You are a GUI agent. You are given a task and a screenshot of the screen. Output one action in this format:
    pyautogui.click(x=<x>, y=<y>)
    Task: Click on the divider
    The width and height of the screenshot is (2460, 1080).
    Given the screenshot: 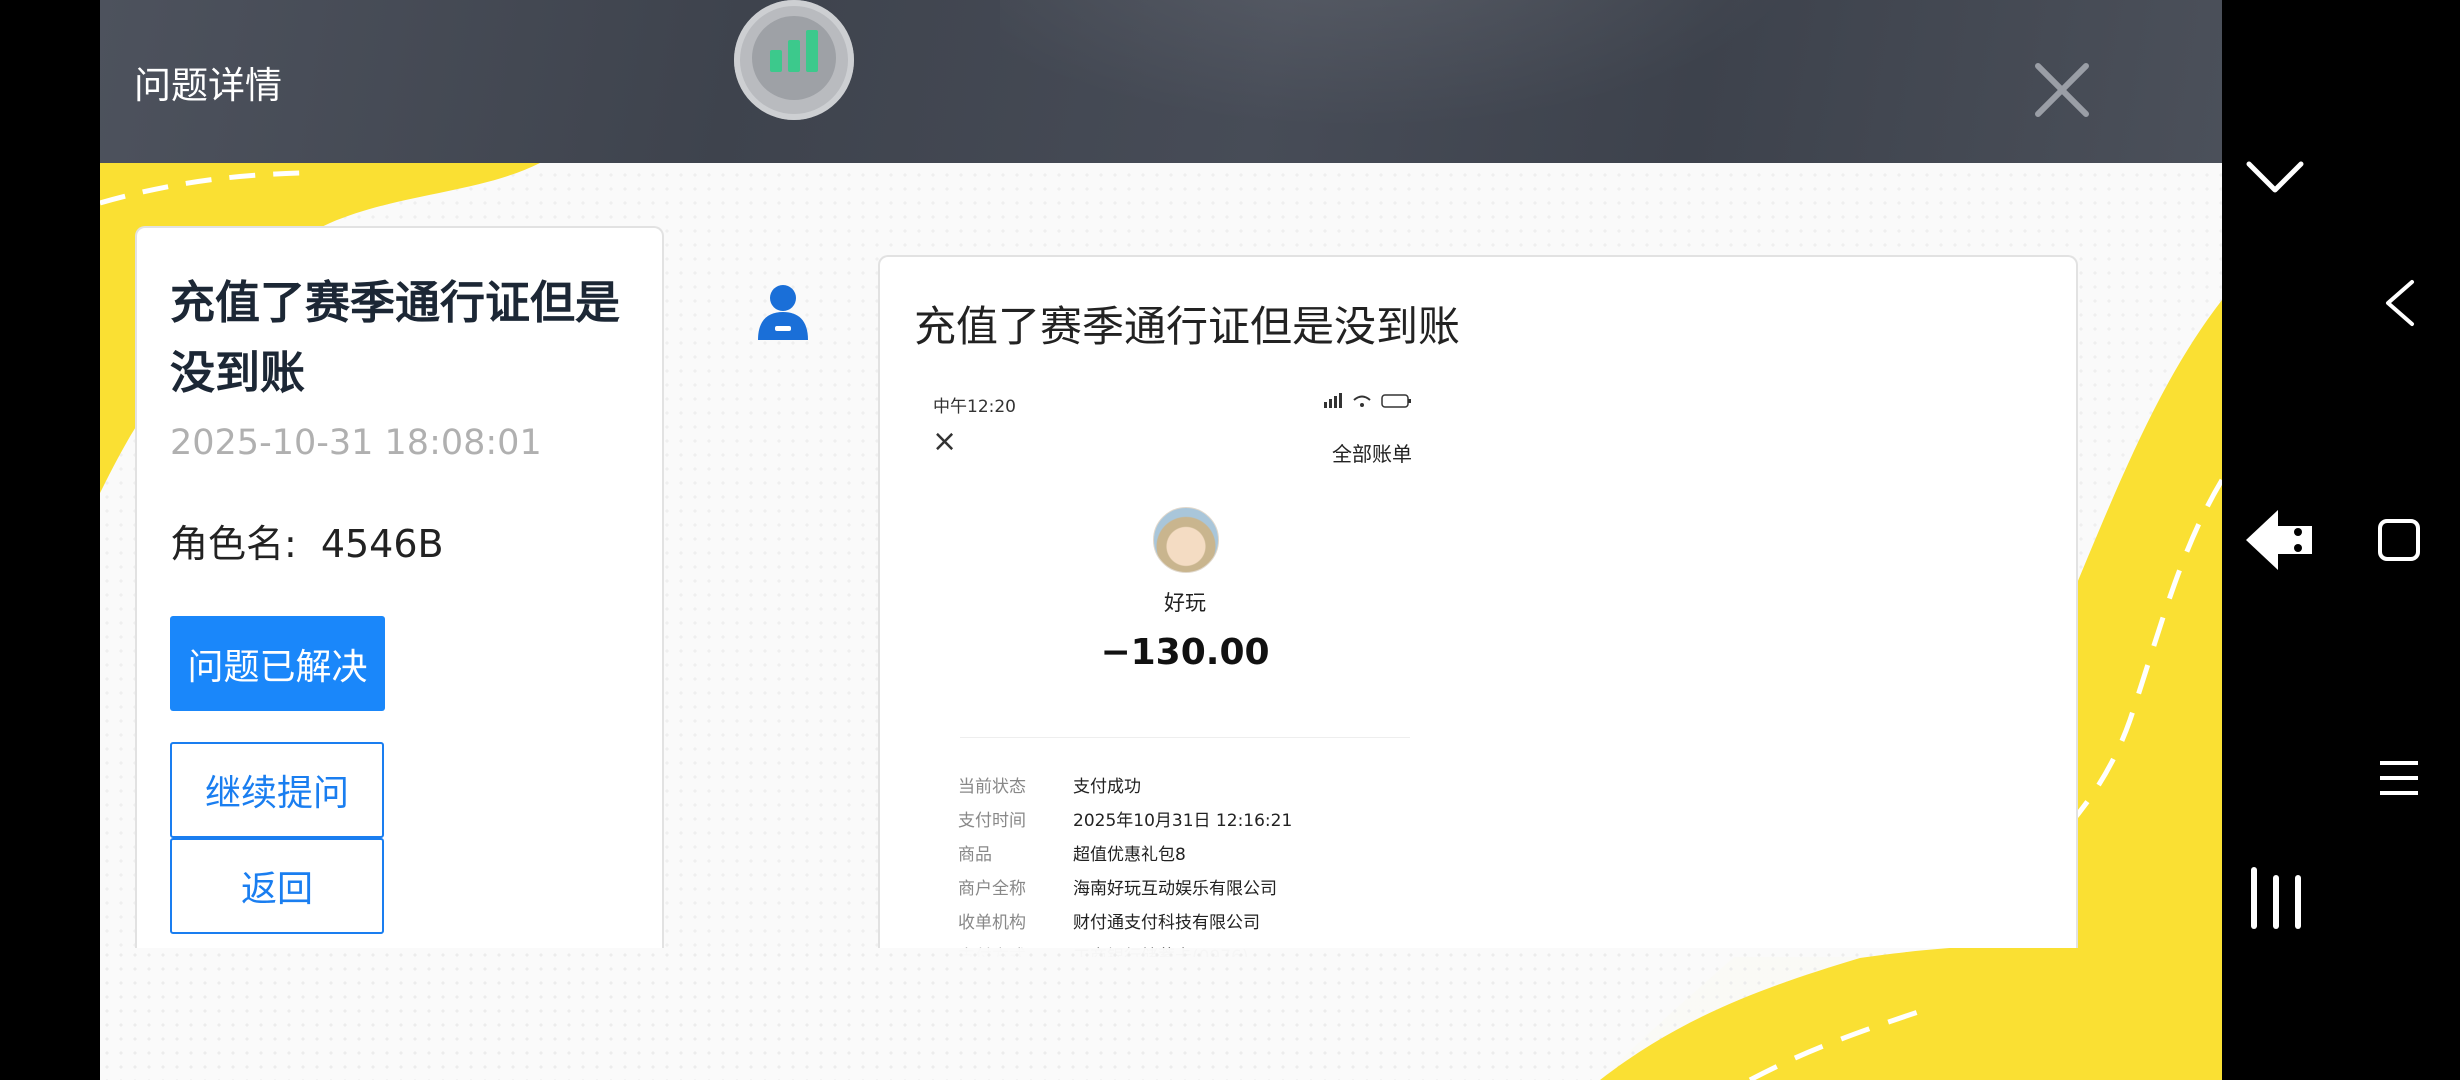 What is the action you would take?
    pyautogui.click(x=1185, y=737)
    